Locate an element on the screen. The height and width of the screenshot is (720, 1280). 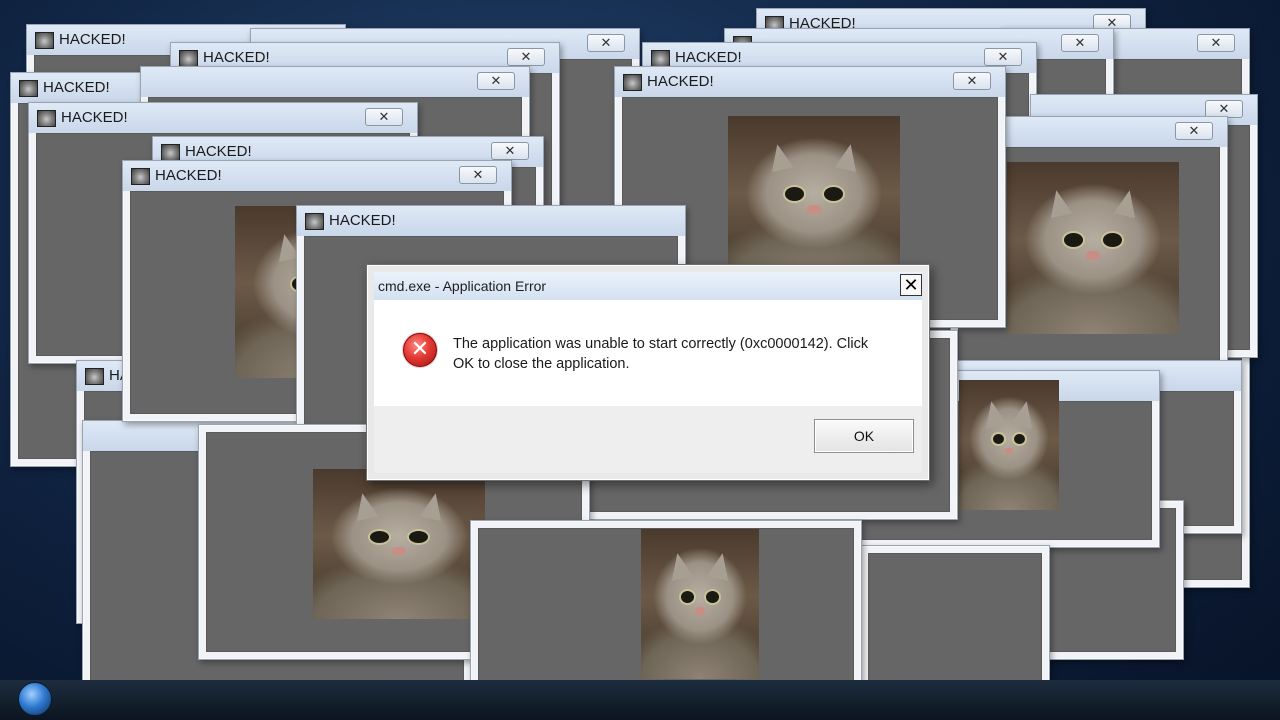
hacked-popup-window is located at coordinates (955, 620).